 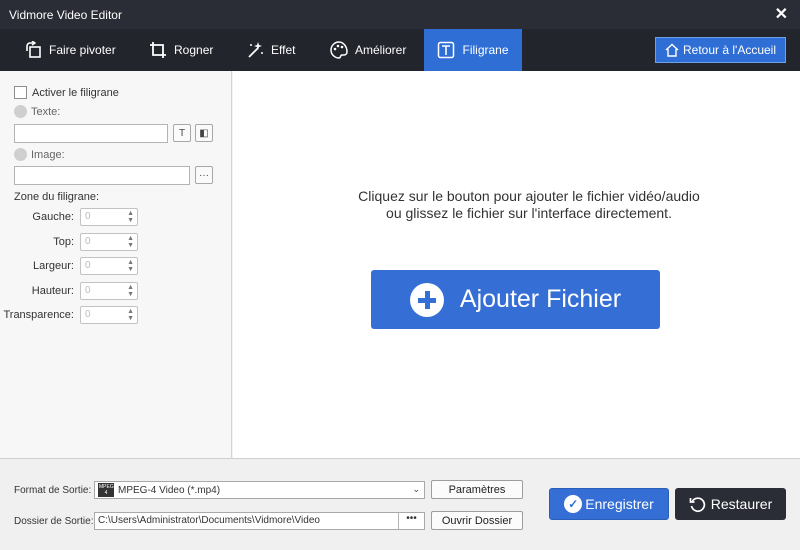 I want to click on field-label: Transparence:, so click(x=38, y=315).